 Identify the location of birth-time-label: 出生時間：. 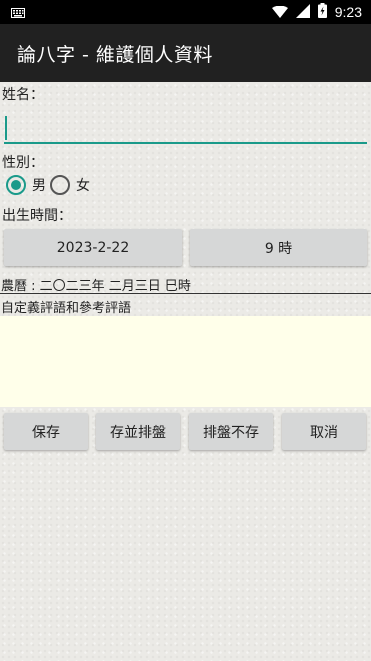
(37, 216).